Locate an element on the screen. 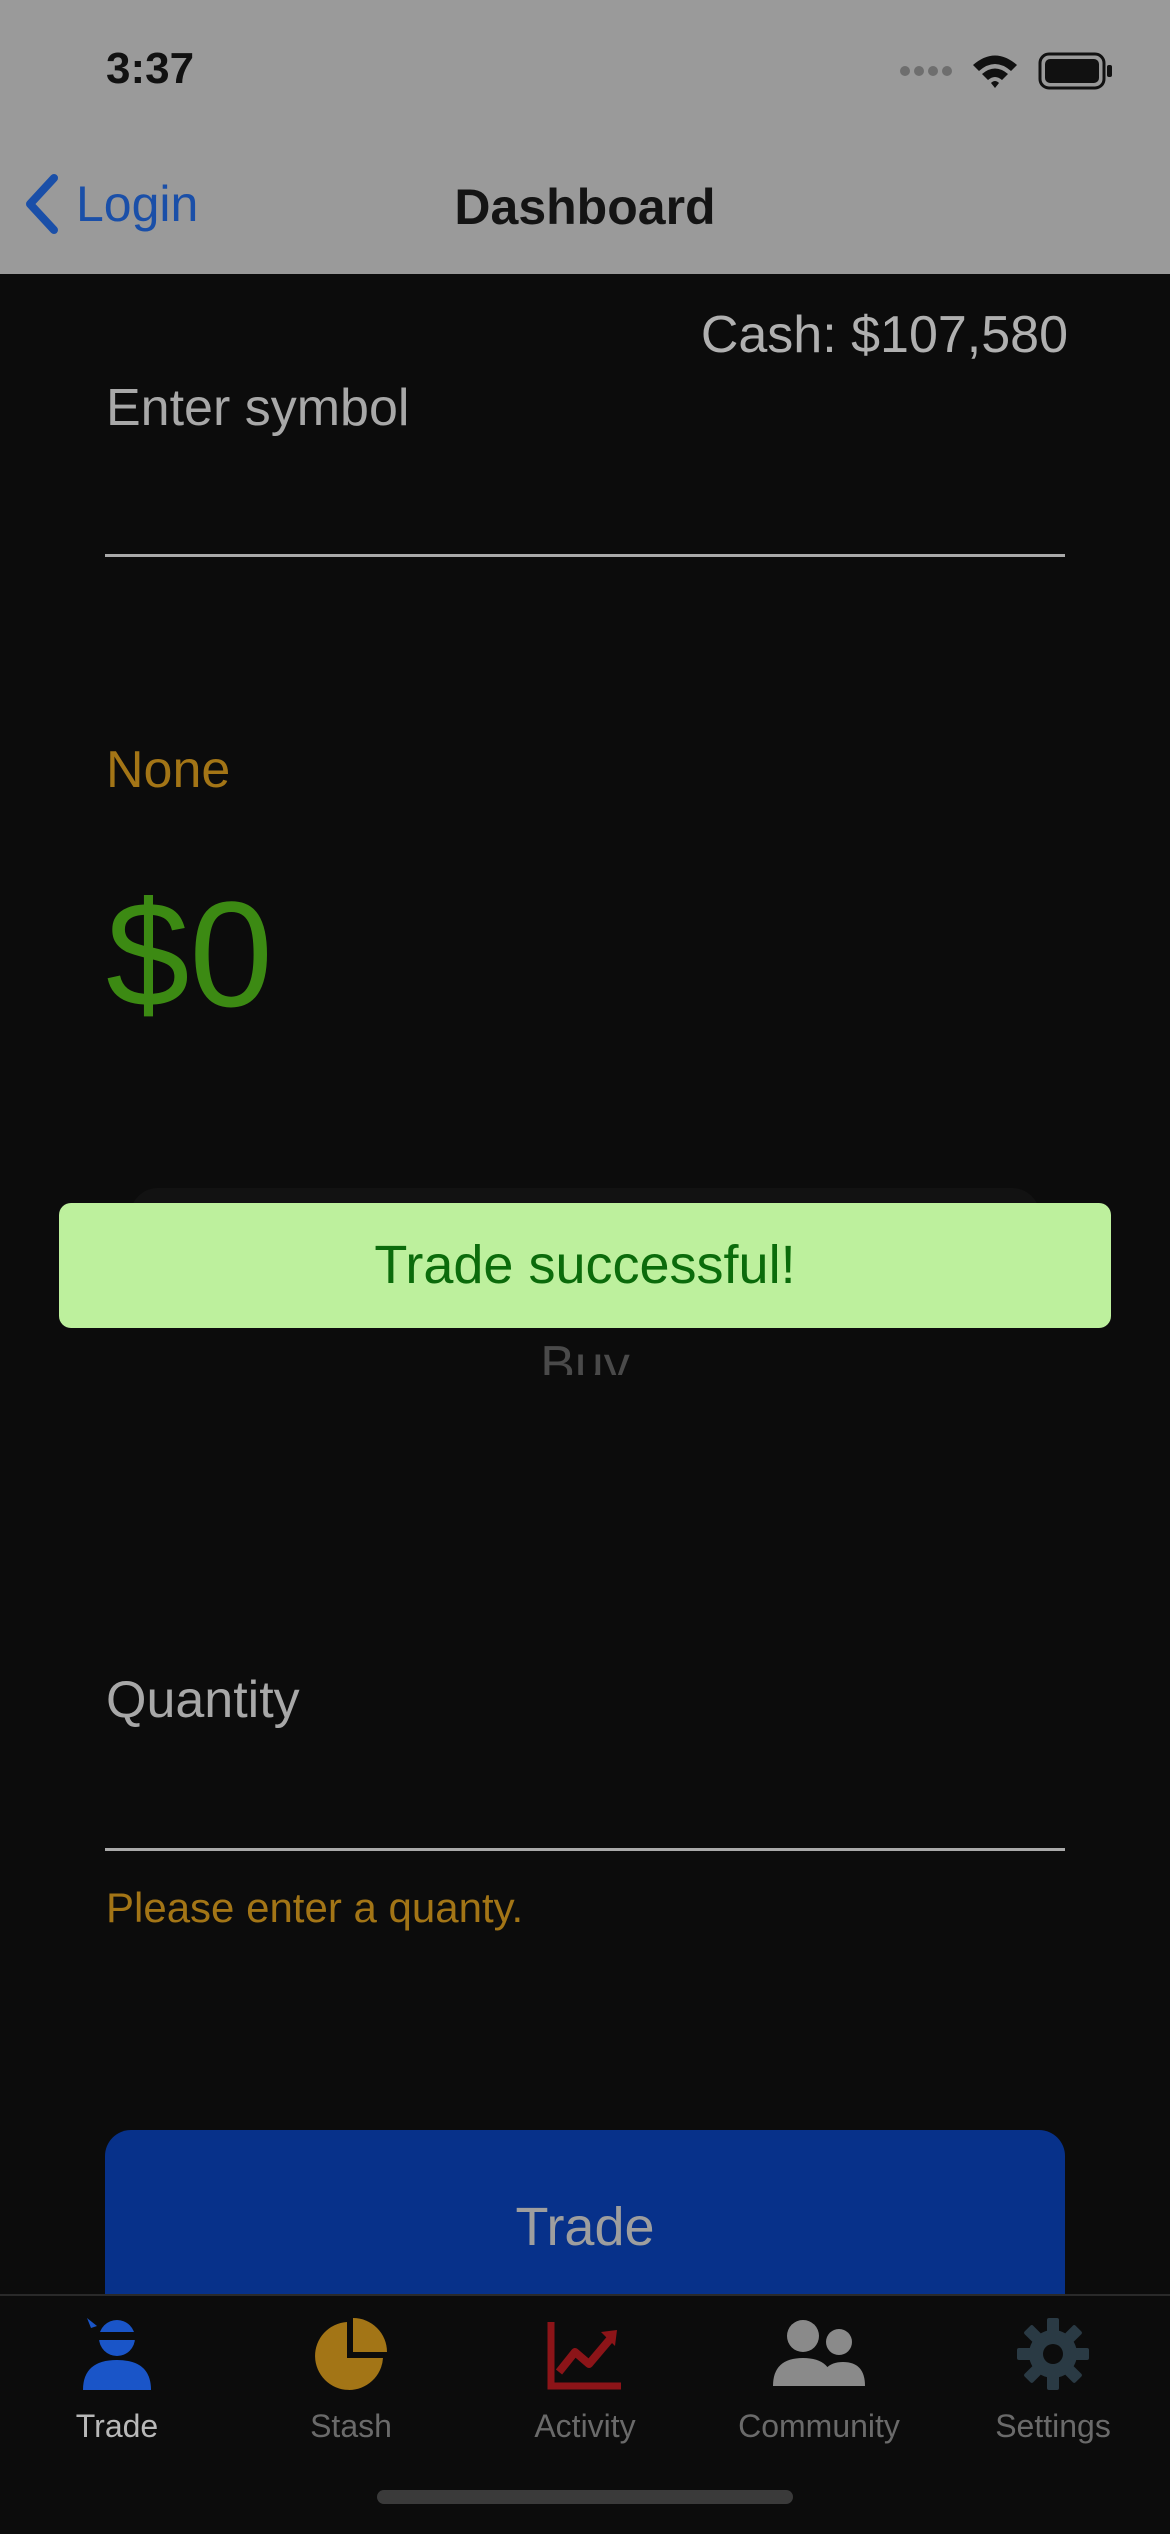  tab-trade: Trade is located at coordinates (117, 2379).